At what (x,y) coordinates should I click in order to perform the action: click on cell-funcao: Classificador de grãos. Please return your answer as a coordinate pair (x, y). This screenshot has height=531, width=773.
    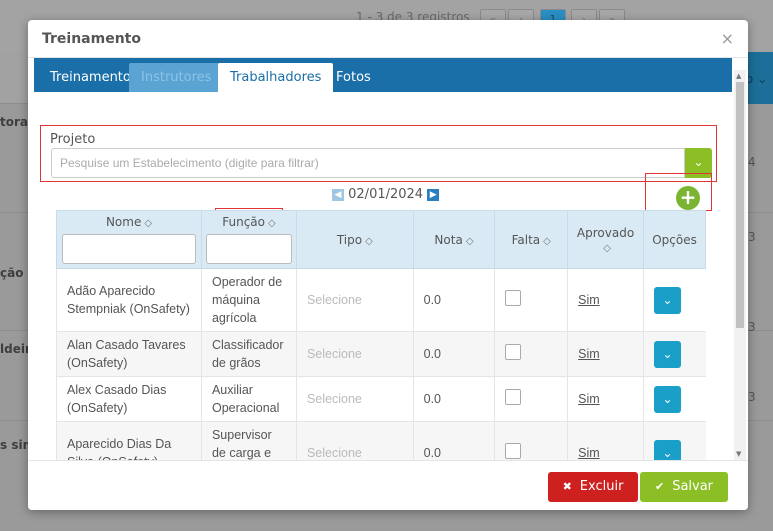
    Looking at the image, I should click on (248, 354).